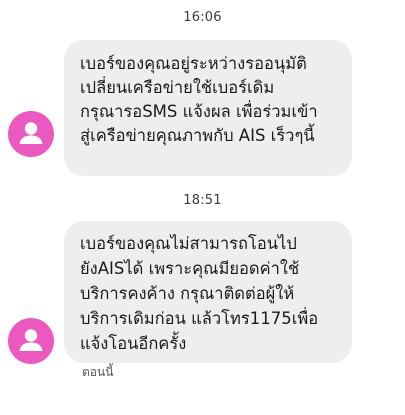  What do you see at coordinates (187, 293) in the screenshot?
I see `message-text-line: บริการคงค้าง กรุณาติดต่อผู้ให้` at bounding box center [187, 293].